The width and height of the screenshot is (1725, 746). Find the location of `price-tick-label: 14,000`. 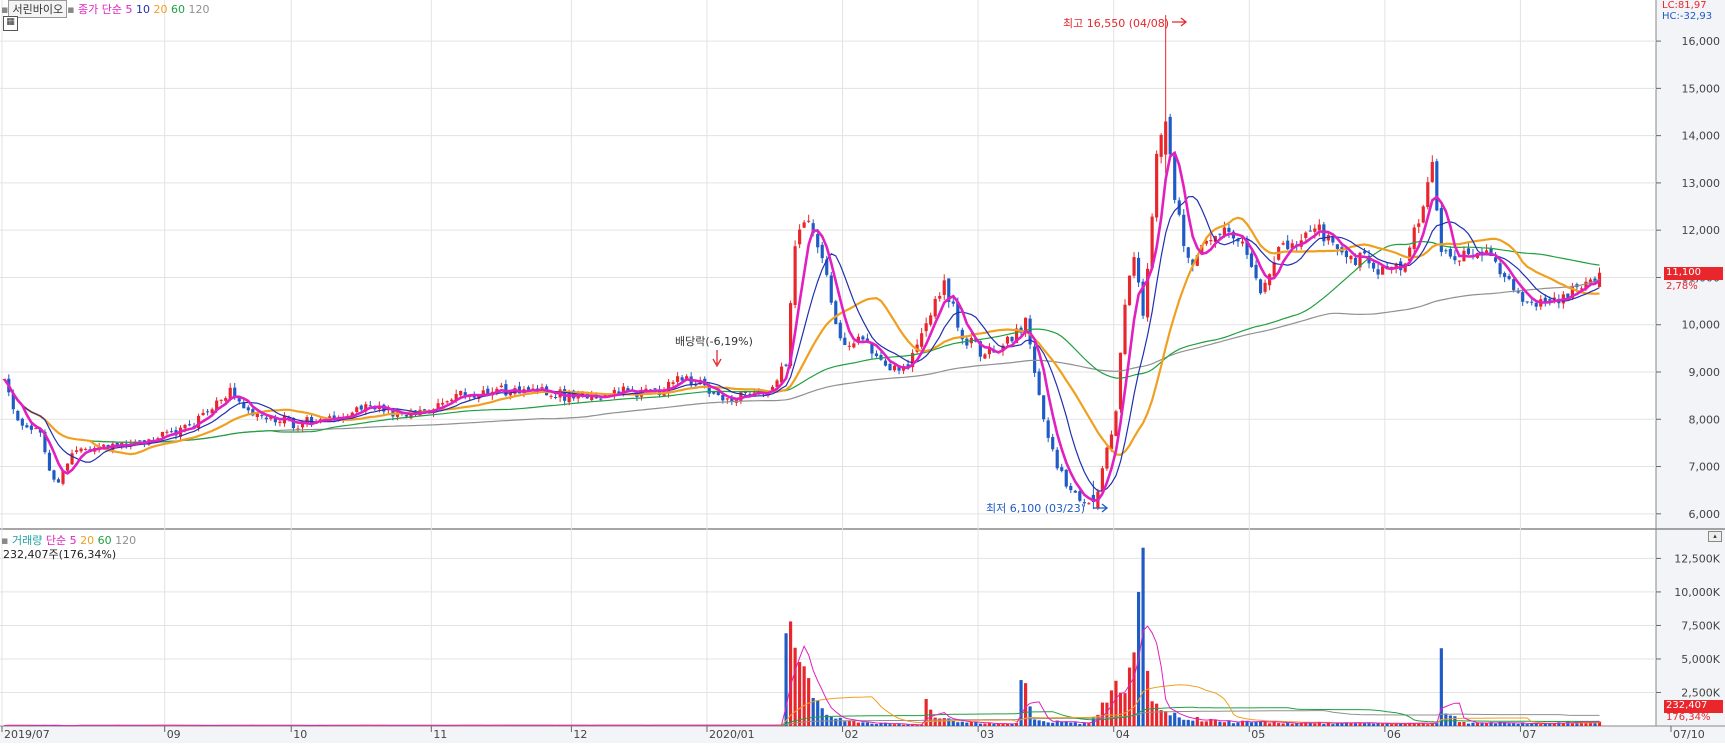

price-tick-label: 14,000 is located at coordinates (1701, 136).